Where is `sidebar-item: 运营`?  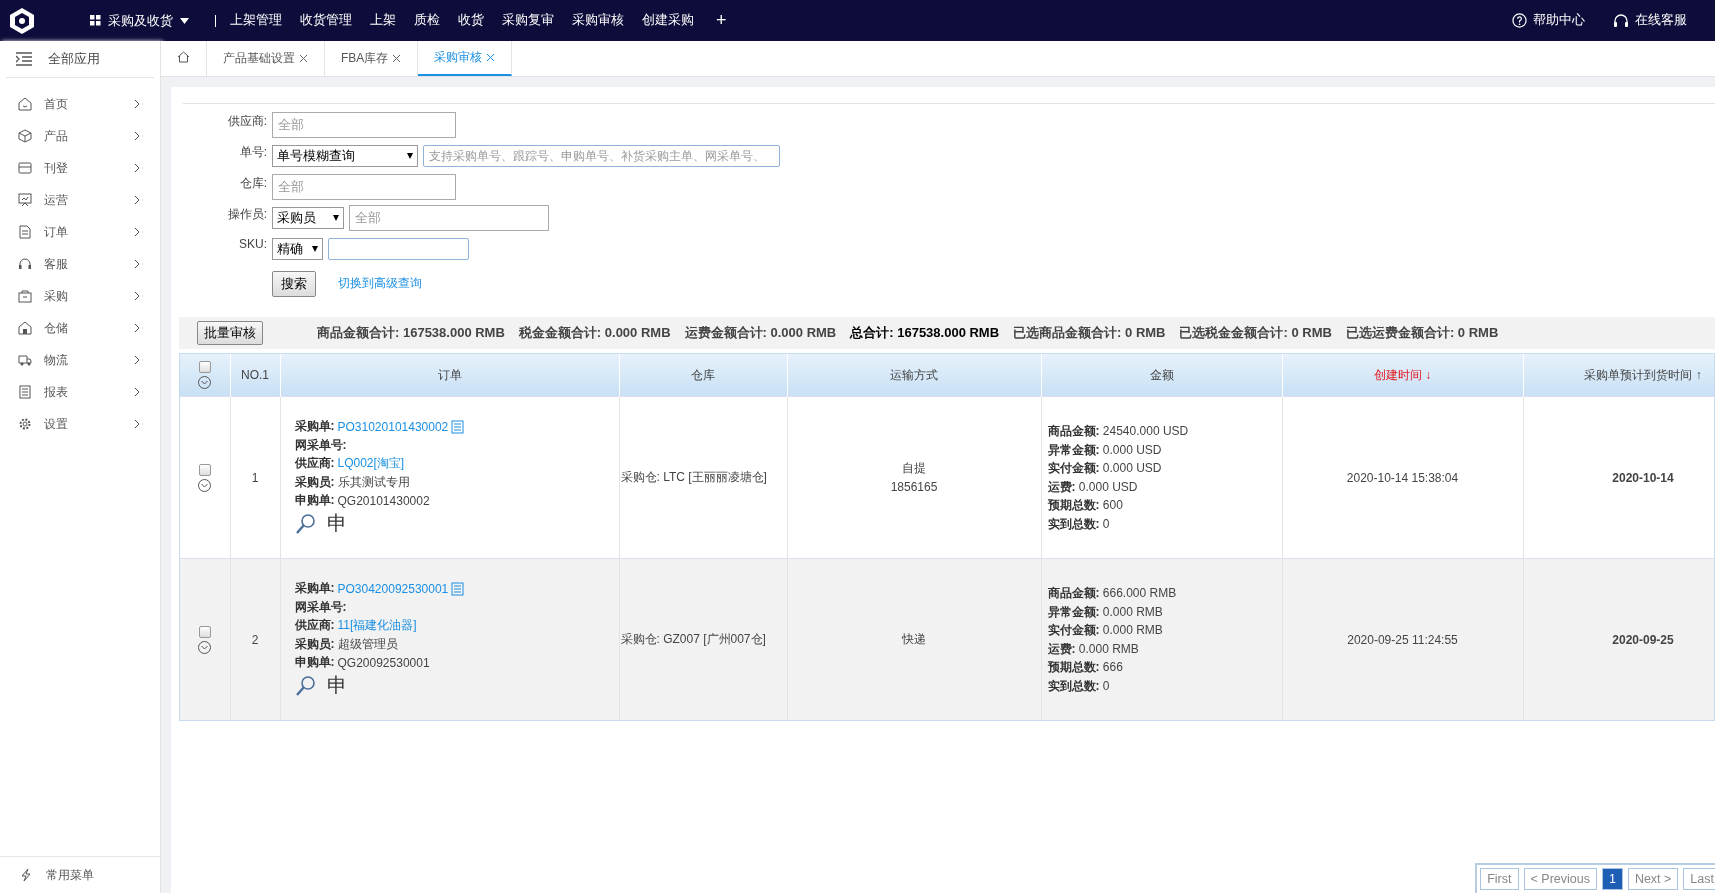
sidebar-item: 运营 is located at coordinates (80, 200).